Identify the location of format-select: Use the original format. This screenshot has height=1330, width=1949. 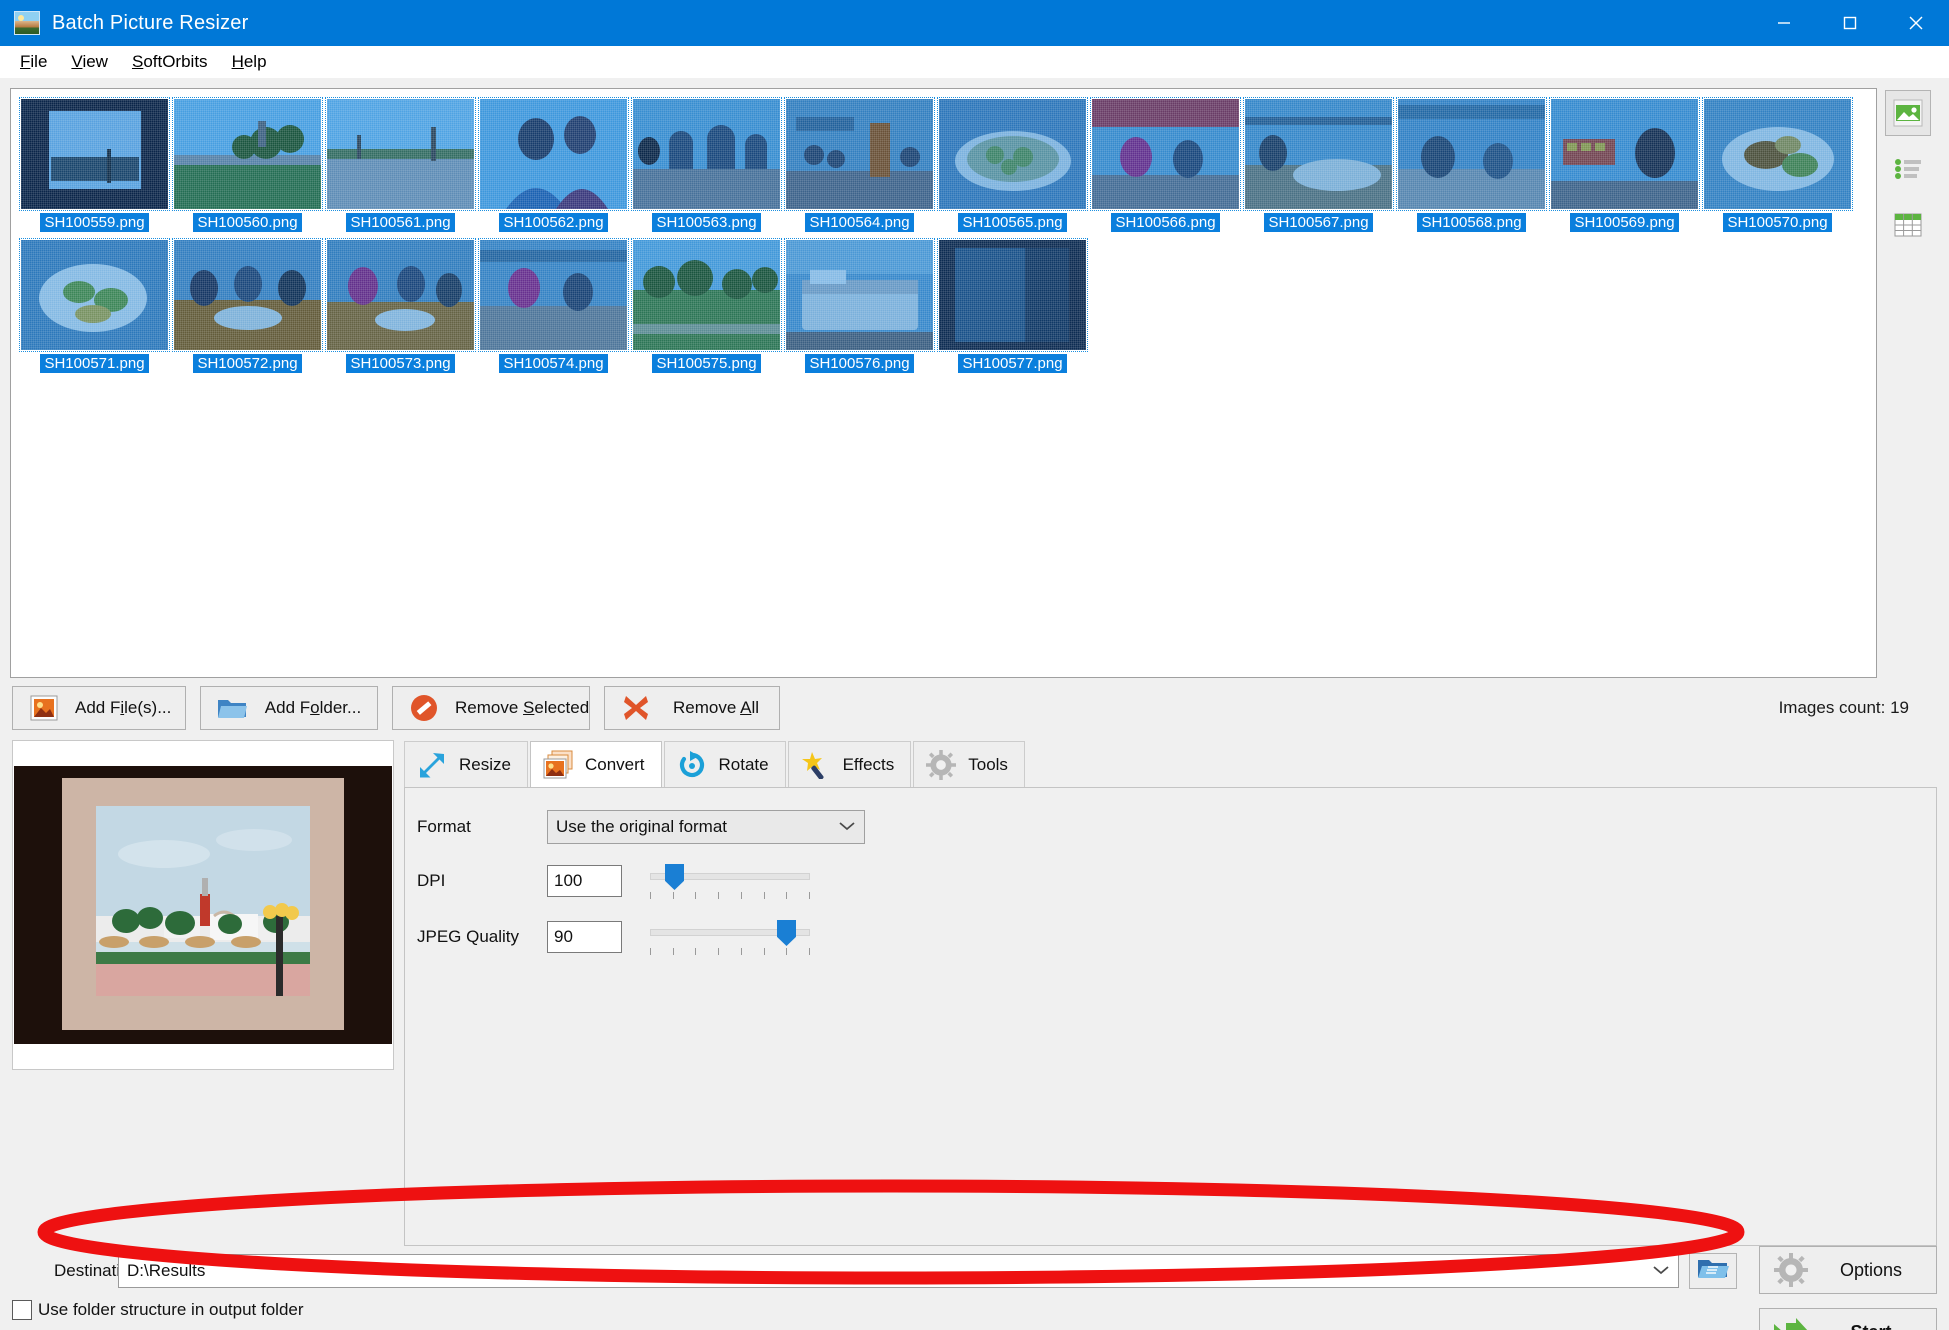
(706, 827).